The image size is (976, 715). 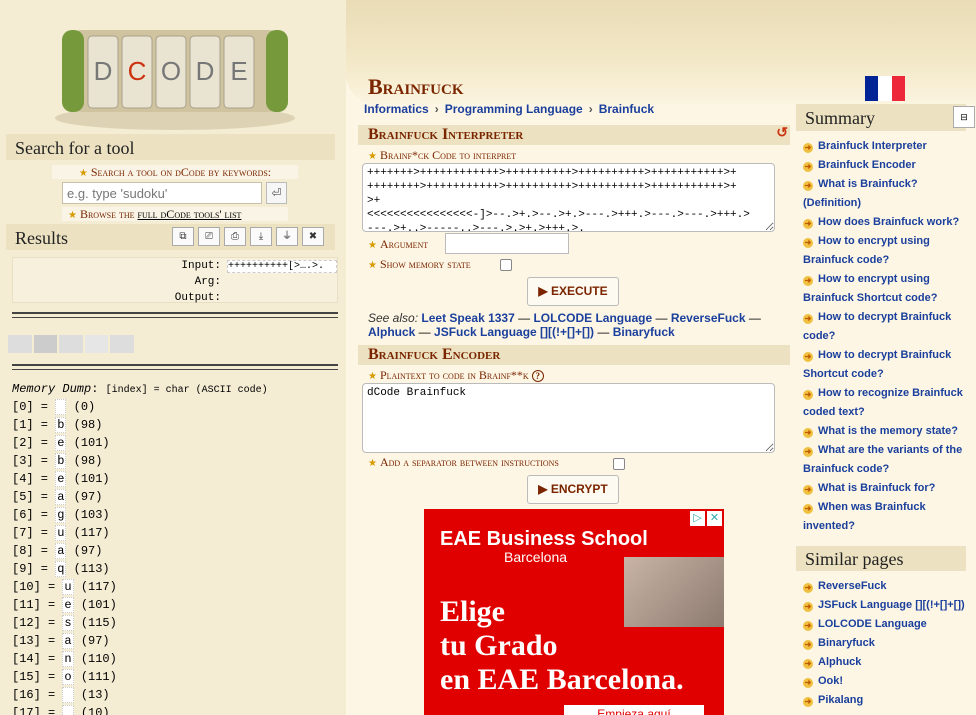 I want to click on browse-tools-link: full dCode tools' list, so click(x=190, y=214).